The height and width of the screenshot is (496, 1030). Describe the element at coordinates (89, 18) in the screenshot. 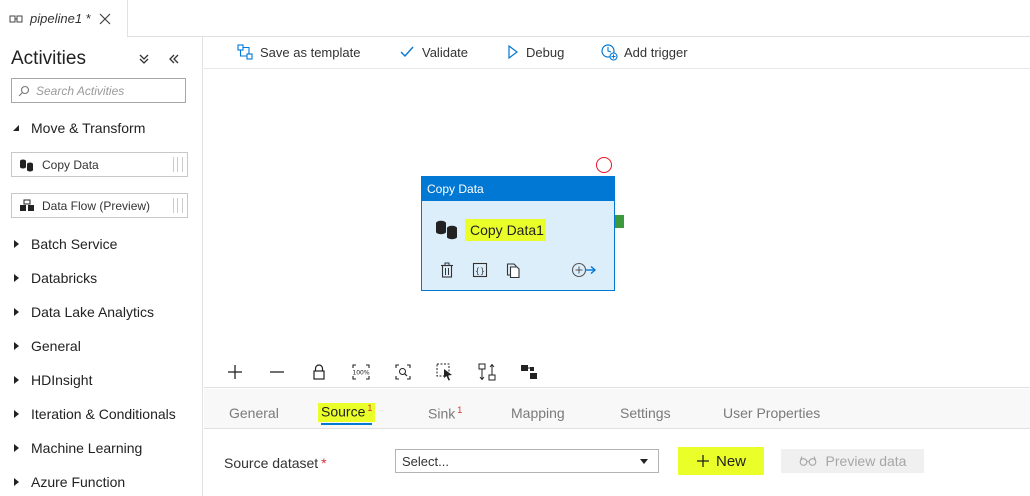

I see `unsaved-marker: *` at that location.